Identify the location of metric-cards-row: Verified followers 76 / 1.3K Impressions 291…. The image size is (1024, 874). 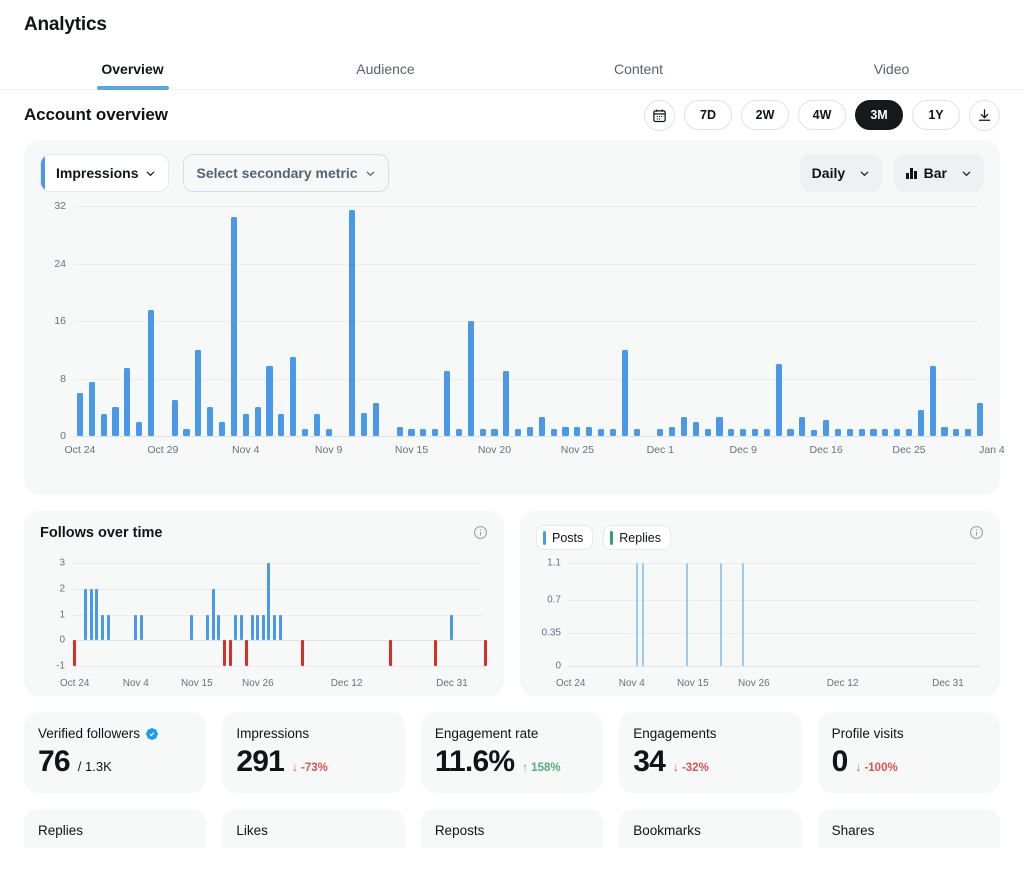
(512, 752).